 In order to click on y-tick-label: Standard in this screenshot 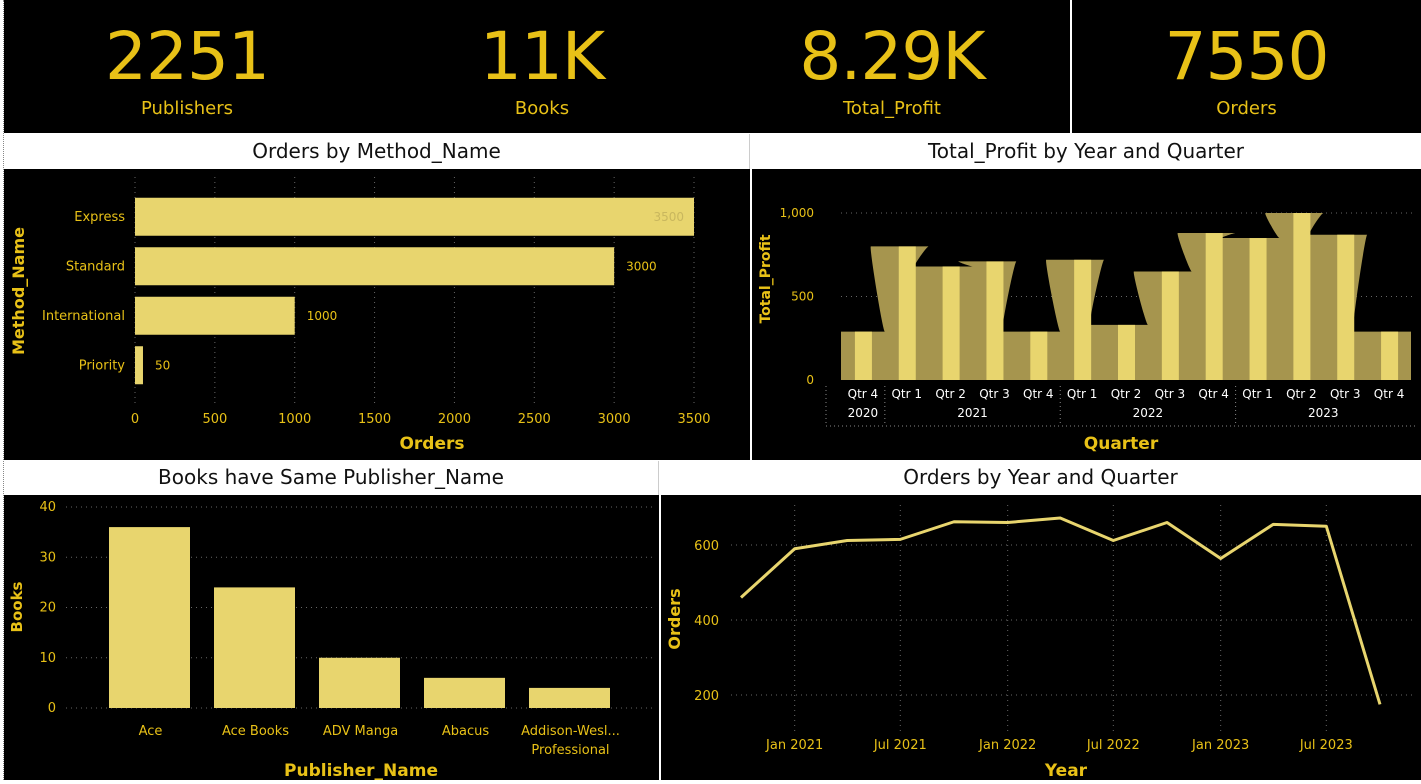, I will do `click(95, 266)`.